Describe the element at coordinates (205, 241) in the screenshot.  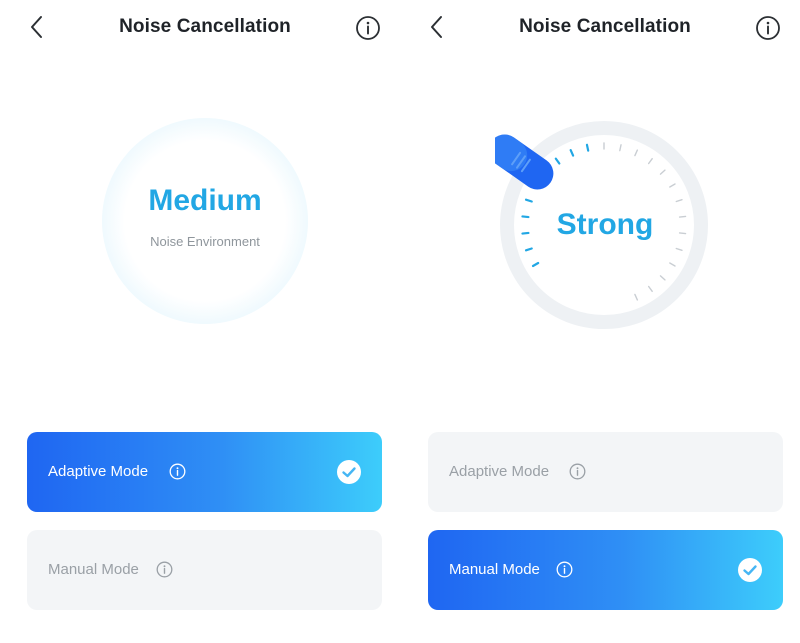
I see `noise-environment-label: Noise Environment` at that location.